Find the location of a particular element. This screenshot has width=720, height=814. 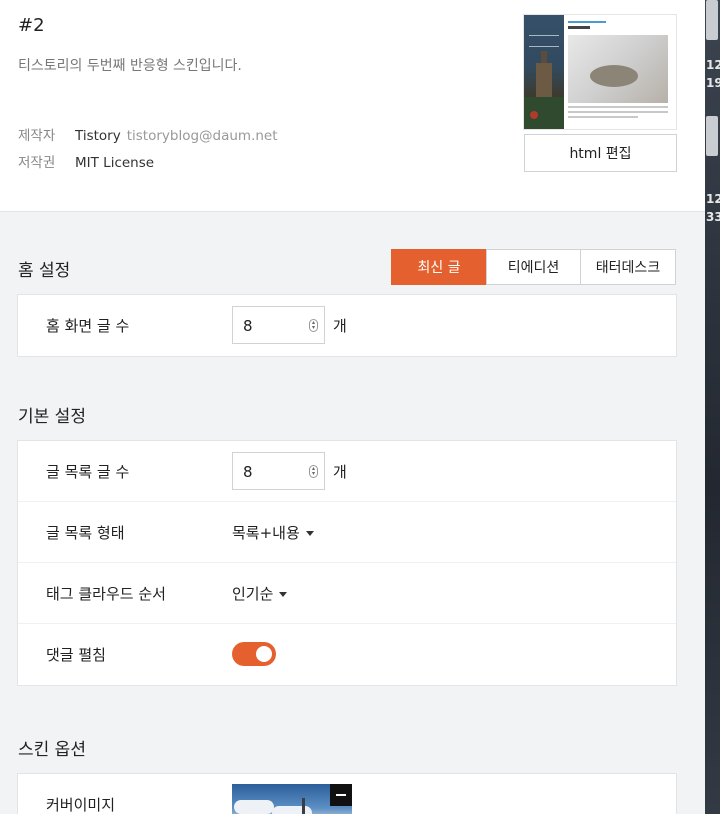

comment-expand-row: 댓글 펼침 is located at coordinates (347, 654).